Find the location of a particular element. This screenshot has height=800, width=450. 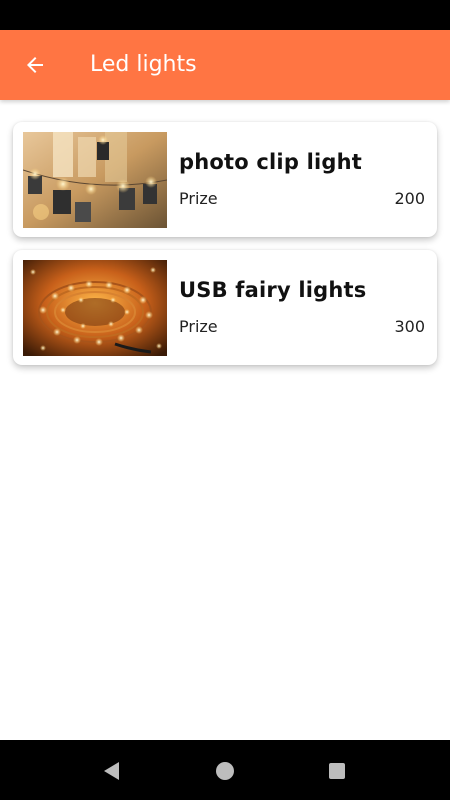

nav-back-button is located at coordinates (112, 771).